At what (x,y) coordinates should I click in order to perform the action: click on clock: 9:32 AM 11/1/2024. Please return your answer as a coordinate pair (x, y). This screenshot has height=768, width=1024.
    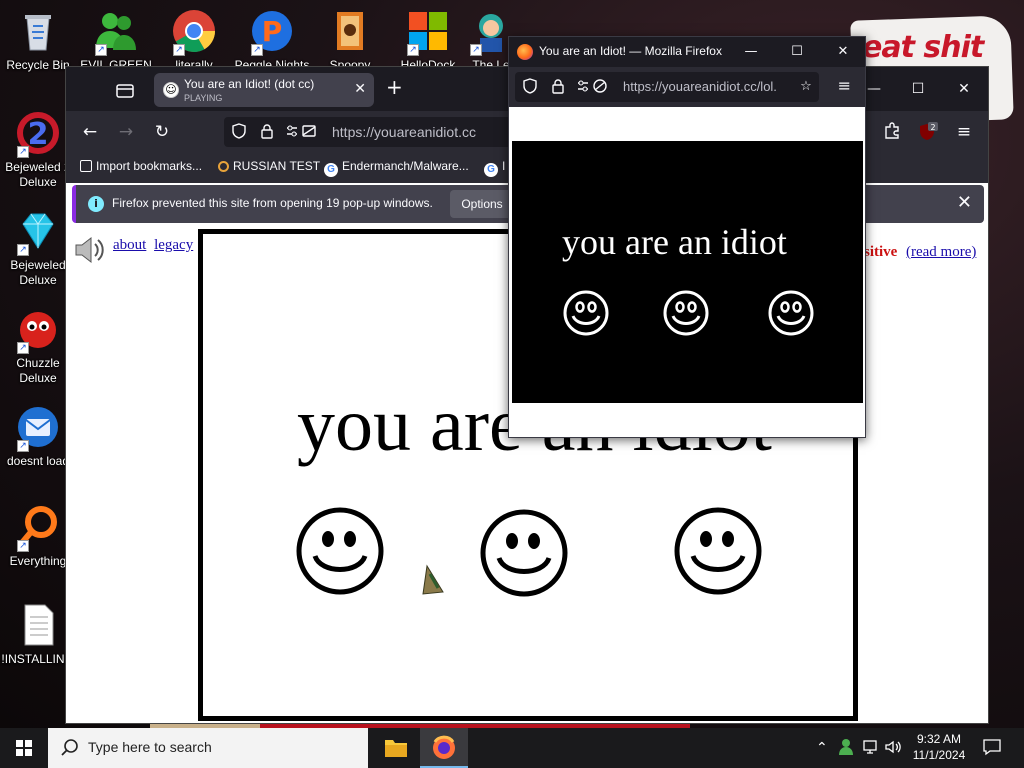
    Looking at the image, I should click on (939, 747).